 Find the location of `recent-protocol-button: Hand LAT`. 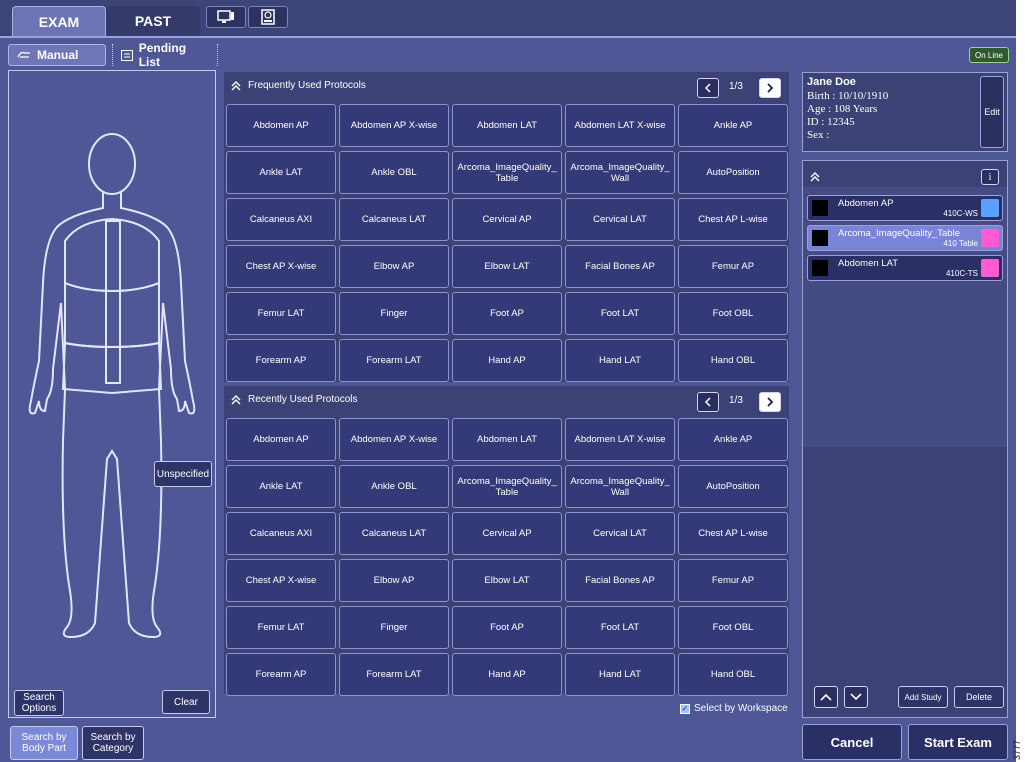

recent-protocol-button: Hand LAT is located at coordinates (620, 674).